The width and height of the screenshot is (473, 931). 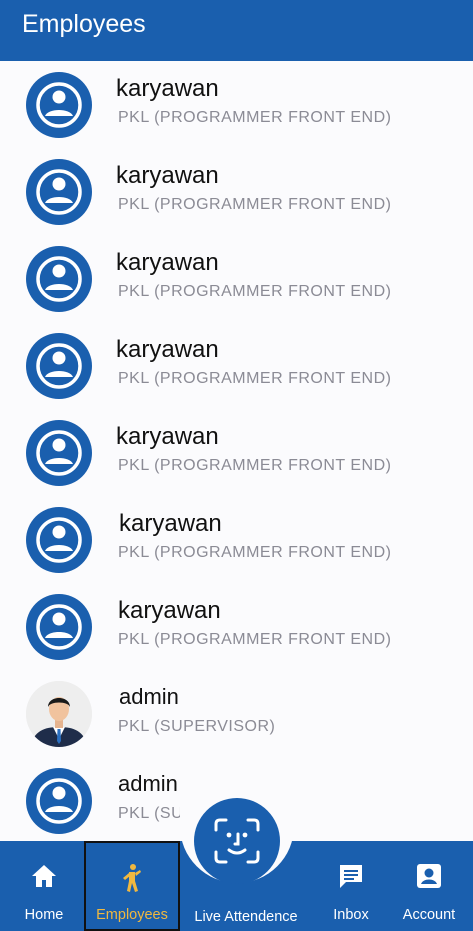 What do you see at coordinates (236, 713) in the screenshot?
I see `employee-row: admin PKL (SUPERVISOR)` at bounding box center [236, 713].